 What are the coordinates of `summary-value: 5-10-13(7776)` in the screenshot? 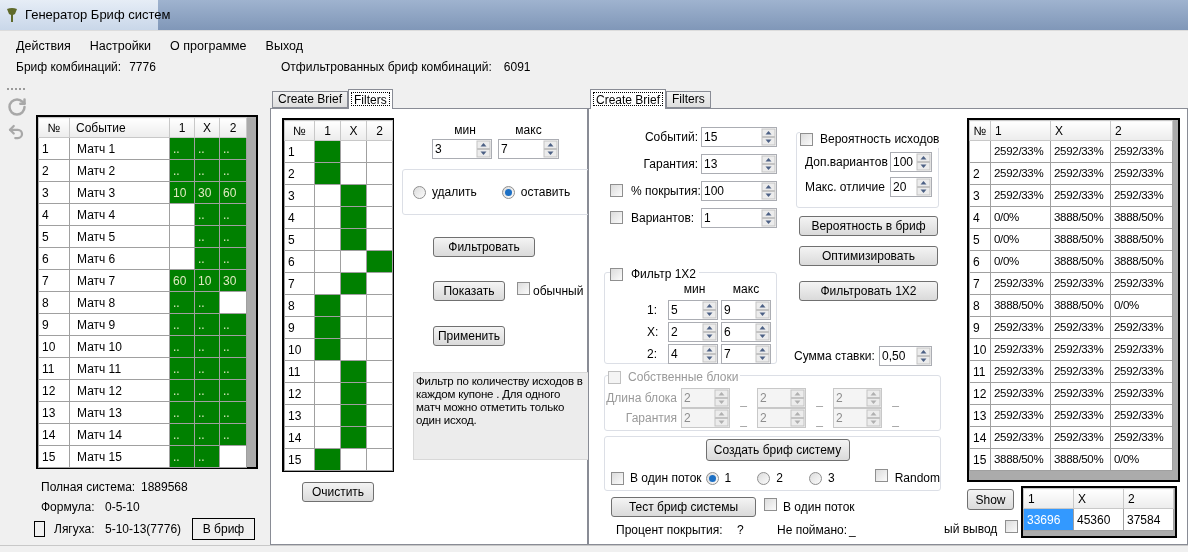 It's located at (144, 529).